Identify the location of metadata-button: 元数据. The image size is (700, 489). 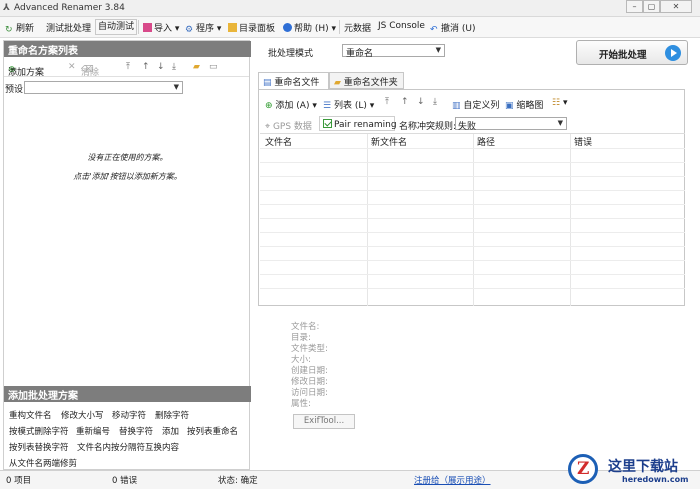
(357, 27).